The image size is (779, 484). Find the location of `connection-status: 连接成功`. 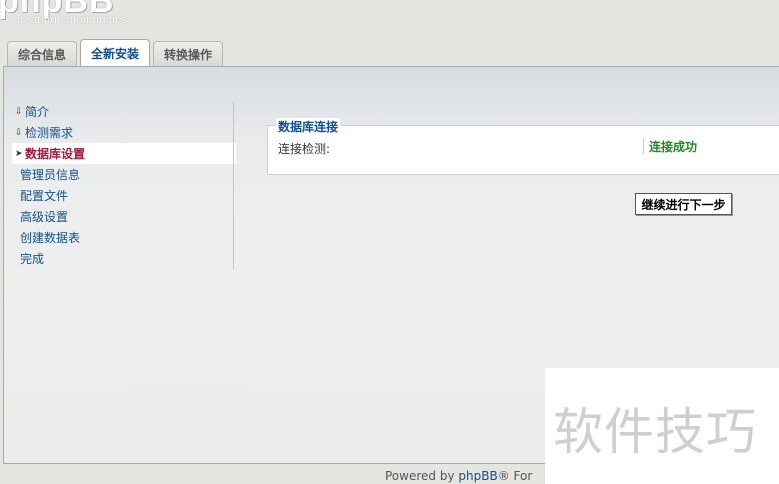

connection-status: 连接成功 is located at coordinates (673, 147).